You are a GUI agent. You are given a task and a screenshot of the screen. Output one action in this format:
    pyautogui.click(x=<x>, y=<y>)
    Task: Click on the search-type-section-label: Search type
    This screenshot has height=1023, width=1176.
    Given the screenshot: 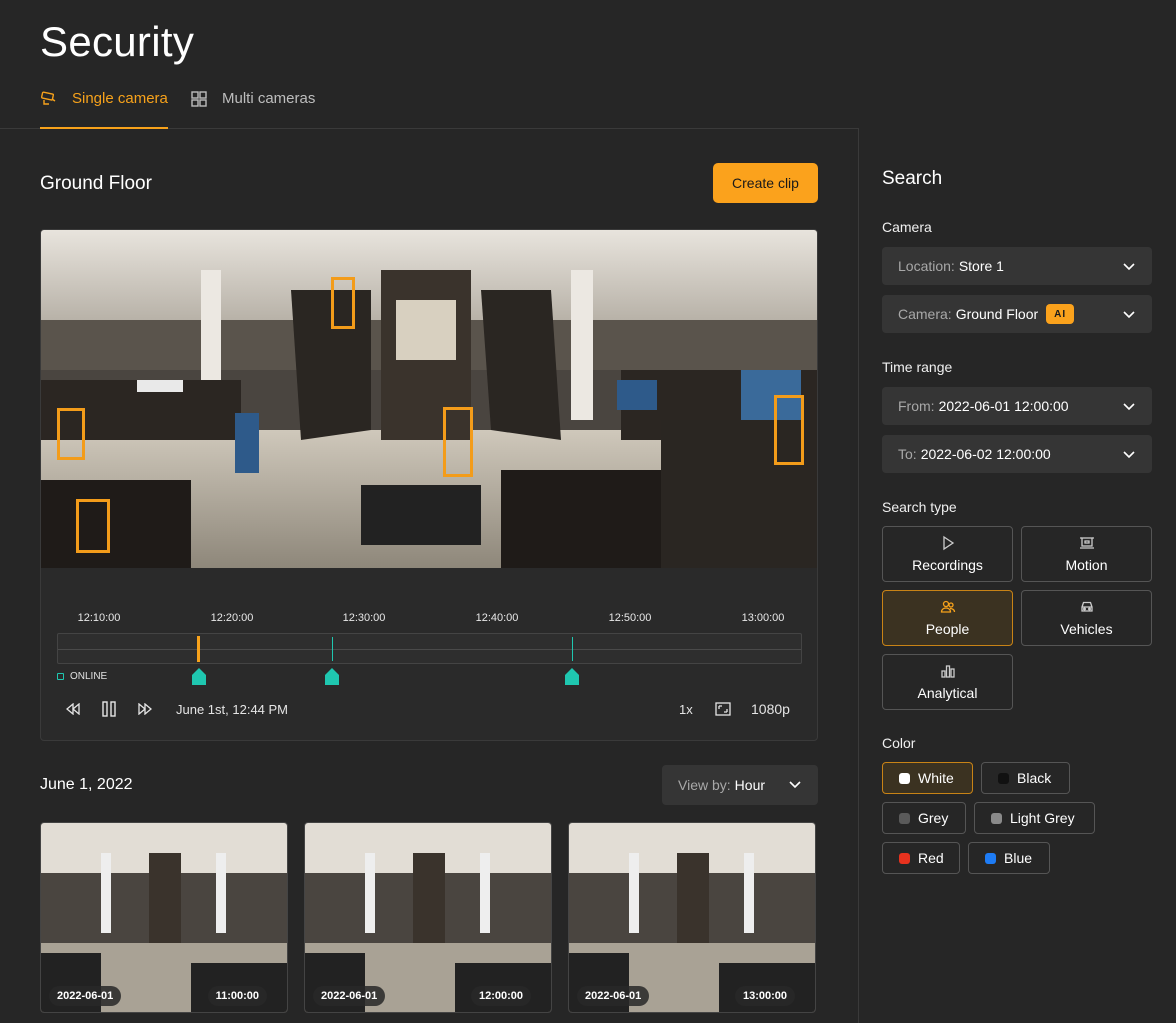 What is the action you would take?
    pyautogui.click(x=919, y=507)
    